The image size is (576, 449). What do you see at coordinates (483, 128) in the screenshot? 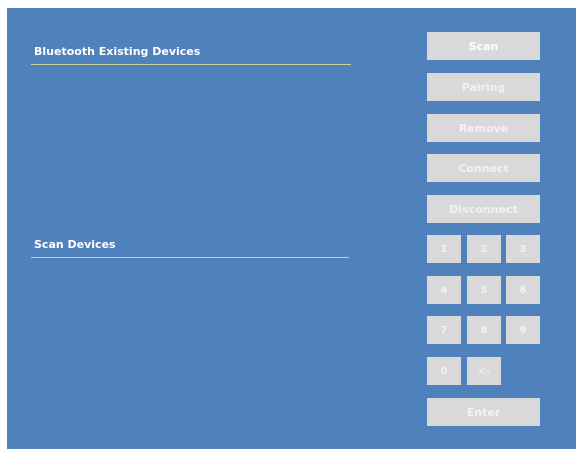
I see `remove-button: Remove` at bounding box center [483, 128].